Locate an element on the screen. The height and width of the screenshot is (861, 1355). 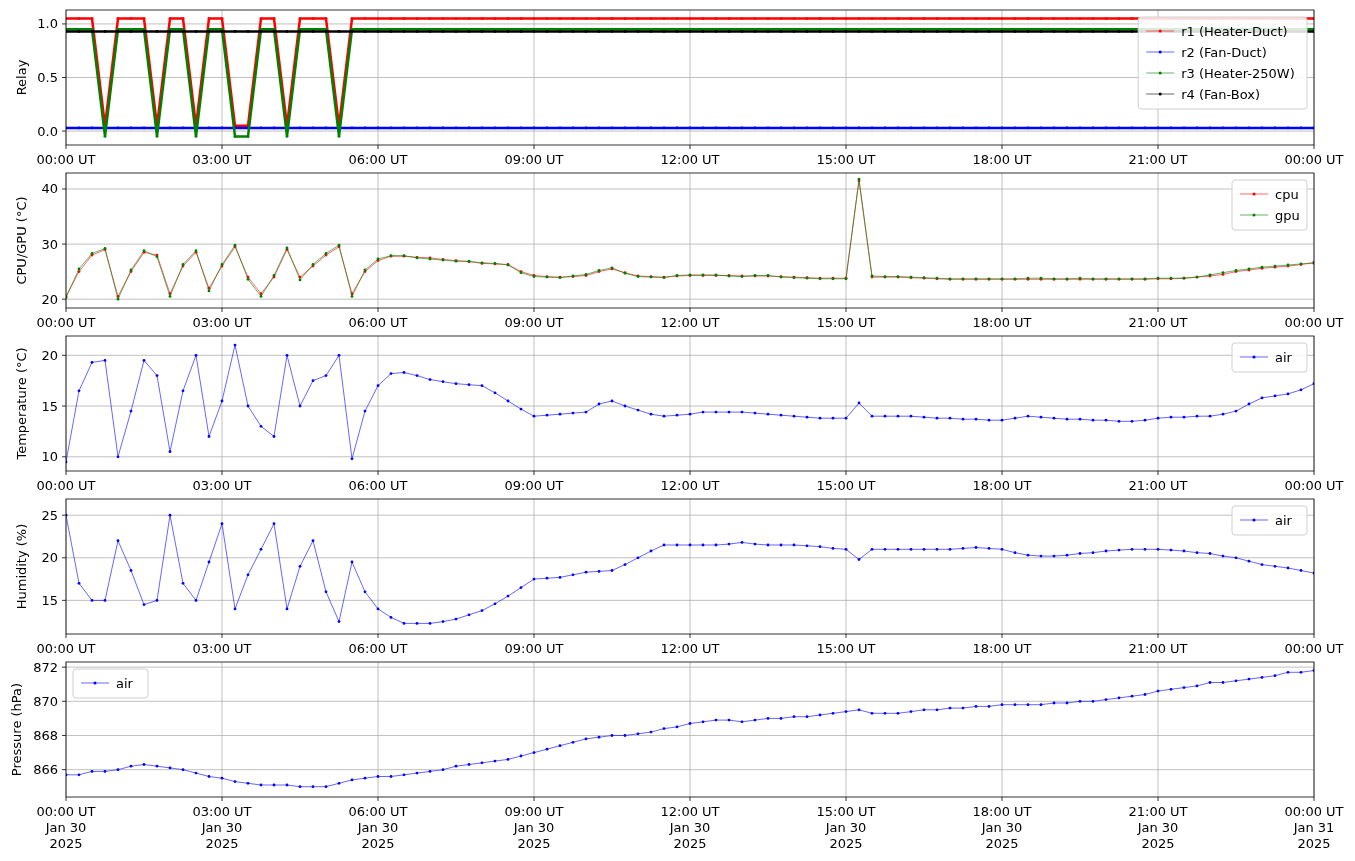
tick-label: 0.5 is located at coordinates (47, 77).